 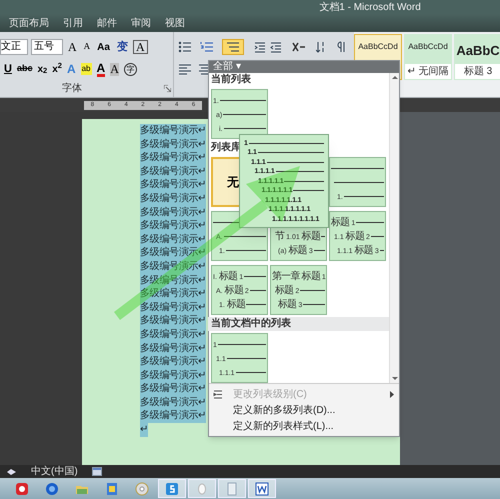 What do you see at coordinates (428, 71) in the screenshot?
I see `style-label: ↵ 无间隔` at bounding box center [428, 71].